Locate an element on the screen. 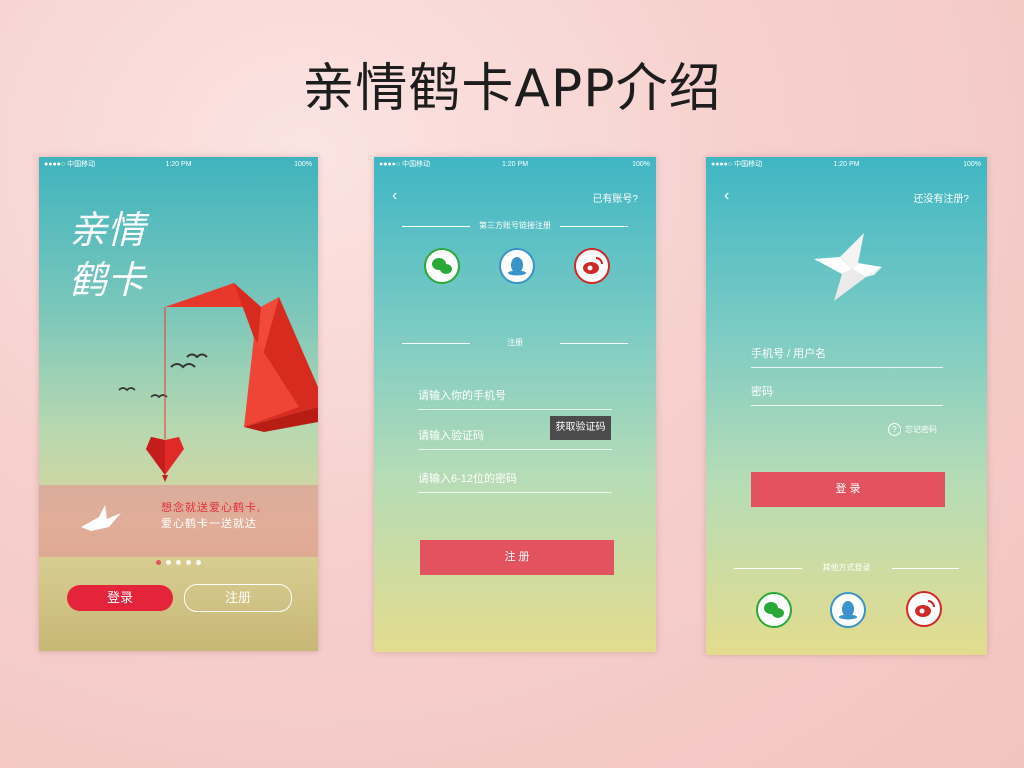 The width and height of the screenshot is (1024, 768). username-input: 手机号 / 用户名 is located at coordinates (847, 356).